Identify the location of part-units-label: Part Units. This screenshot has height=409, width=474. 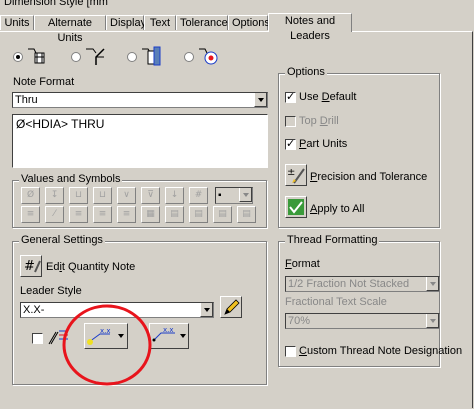
(323, 144).